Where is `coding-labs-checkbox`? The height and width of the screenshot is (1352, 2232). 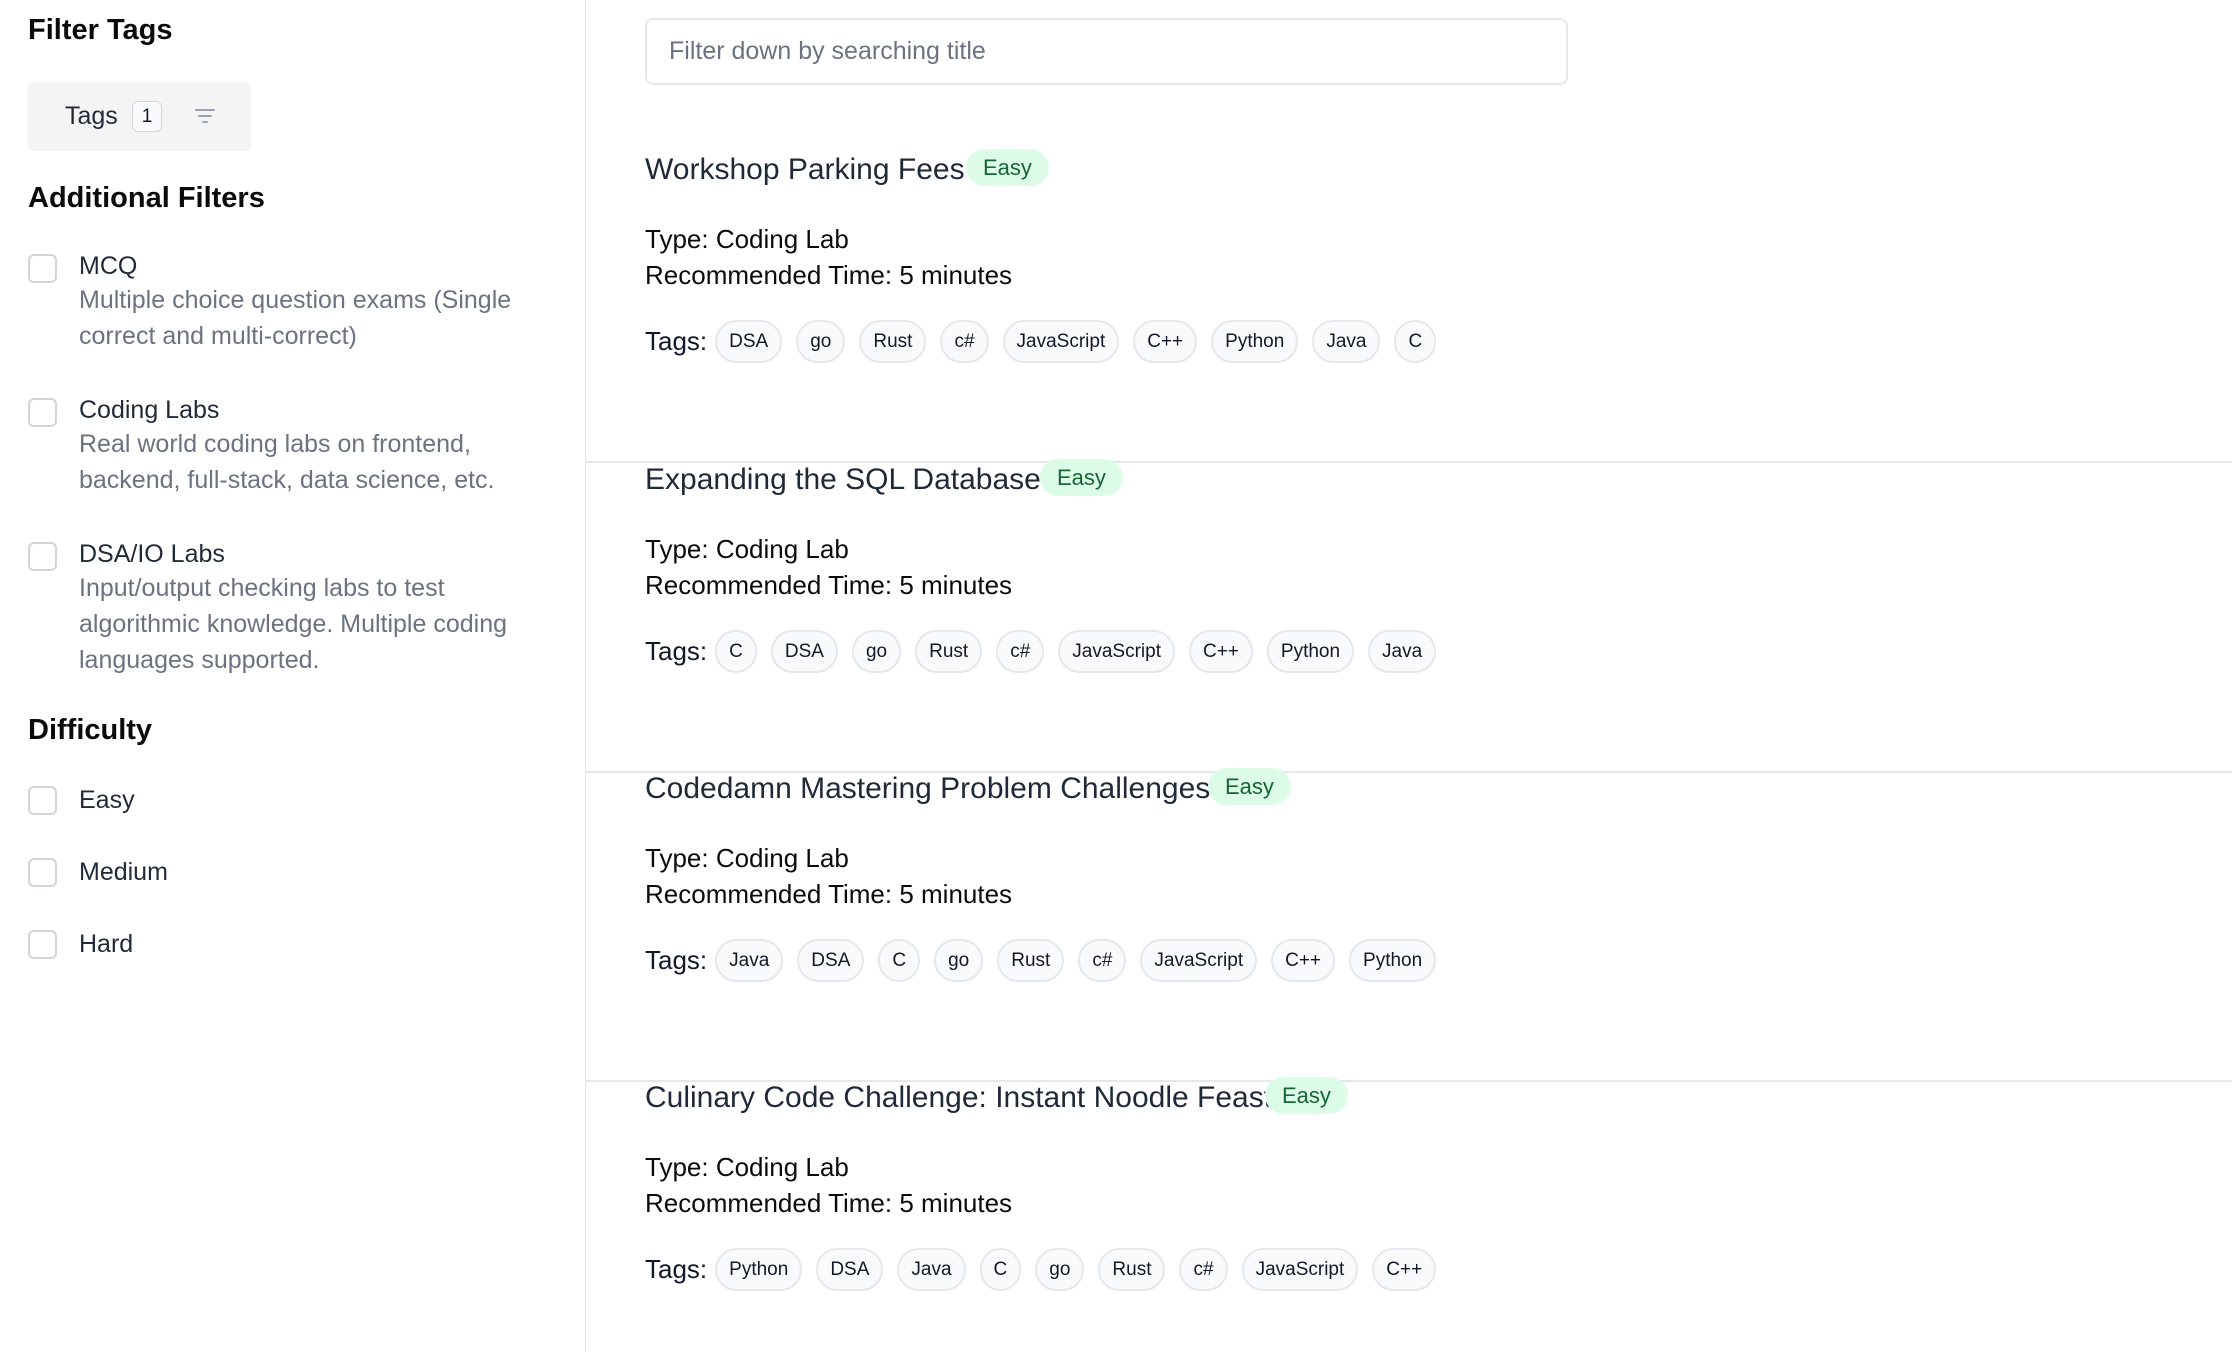
coding-labs-checkbox is located at coordinates (42, 412).